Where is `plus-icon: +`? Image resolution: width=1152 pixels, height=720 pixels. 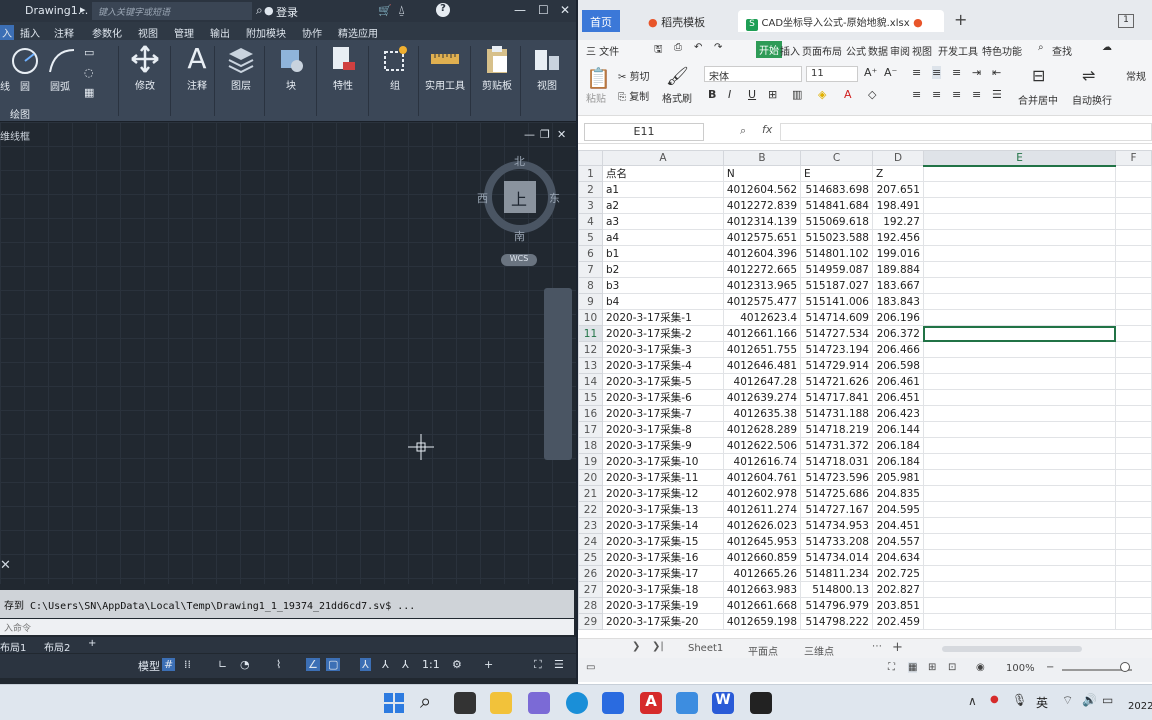
plus-icon: + is located at coordinates (488, 664).